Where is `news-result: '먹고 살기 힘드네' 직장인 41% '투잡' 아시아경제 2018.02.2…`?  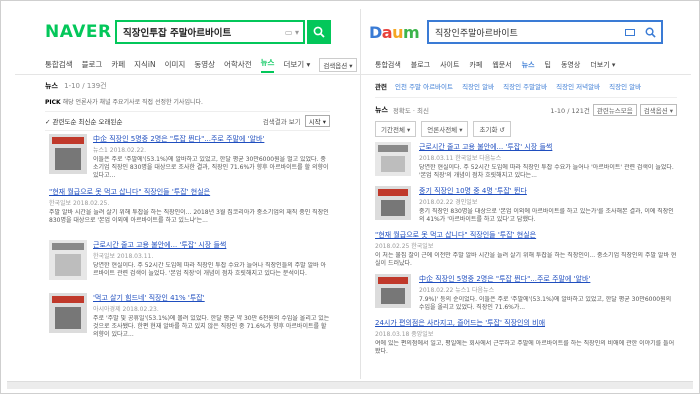 news-result: '먹고 살기 힘드네' 직장인 41% '투잡' 아시아경제 2018.02.2… is located at coordinates (189, 316).